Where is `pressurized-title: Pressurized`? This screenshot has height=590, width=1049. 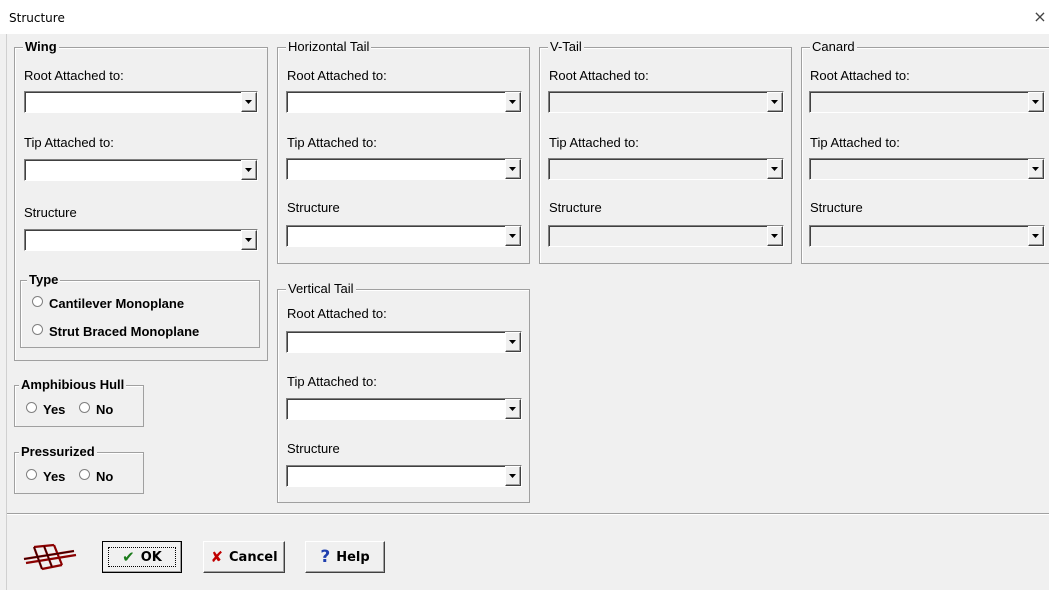
pressurized-title: Pressurized is located at coordinates (58, 451).